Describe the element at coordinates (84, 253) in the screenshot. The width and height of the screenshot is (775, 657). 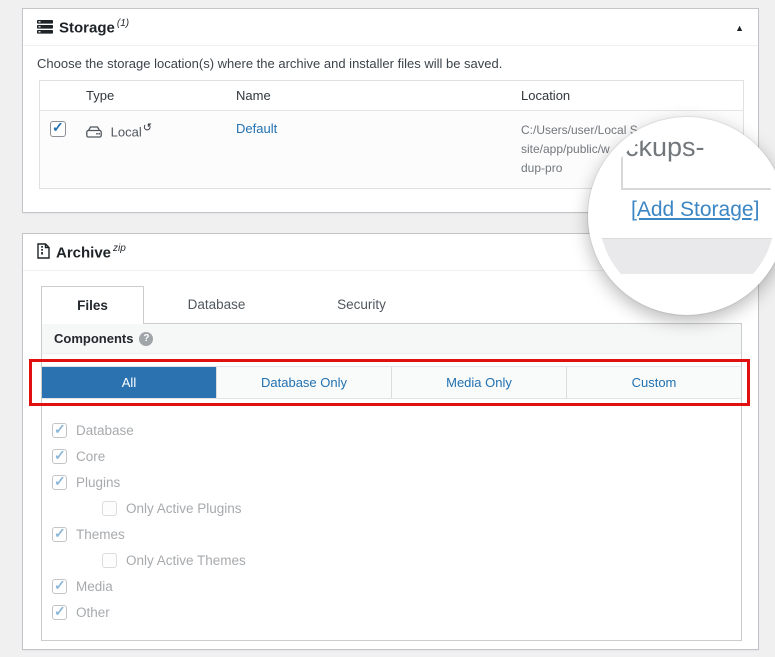
I see `archive-title: Archive` at that location.